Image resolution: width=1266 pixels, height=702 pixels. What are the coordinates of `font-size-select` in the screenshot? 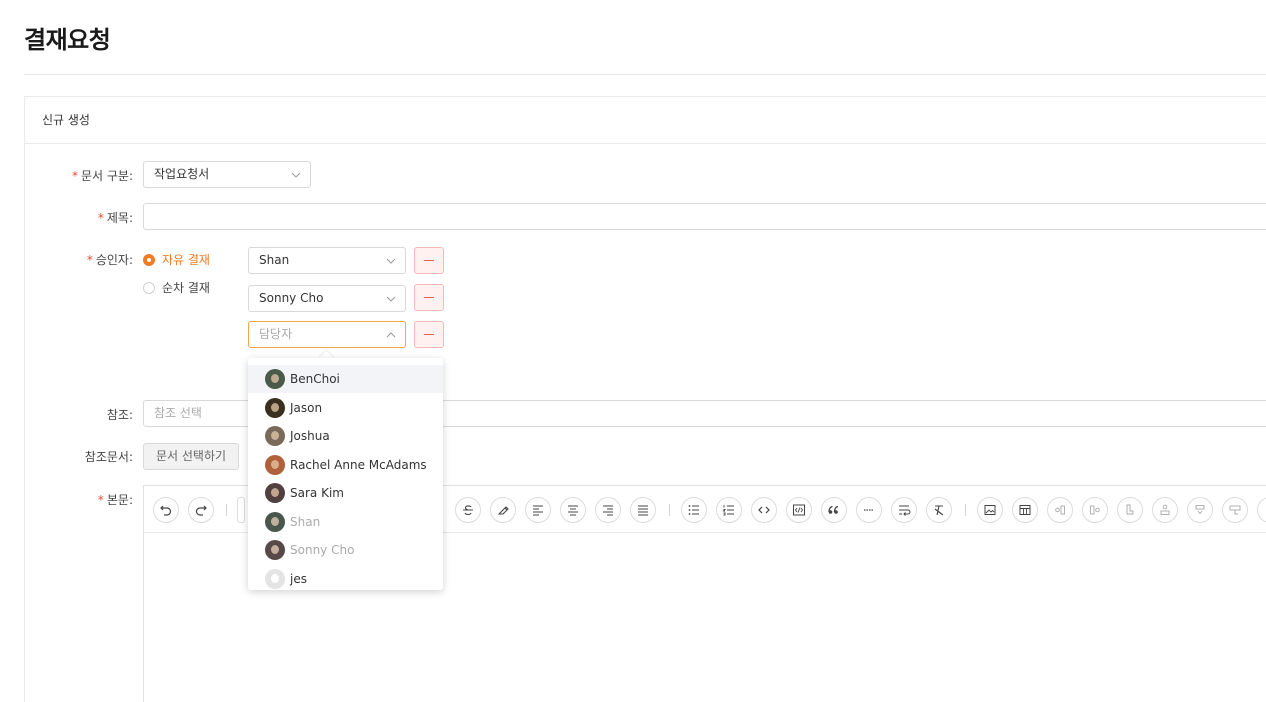 It's located at (241, 510).